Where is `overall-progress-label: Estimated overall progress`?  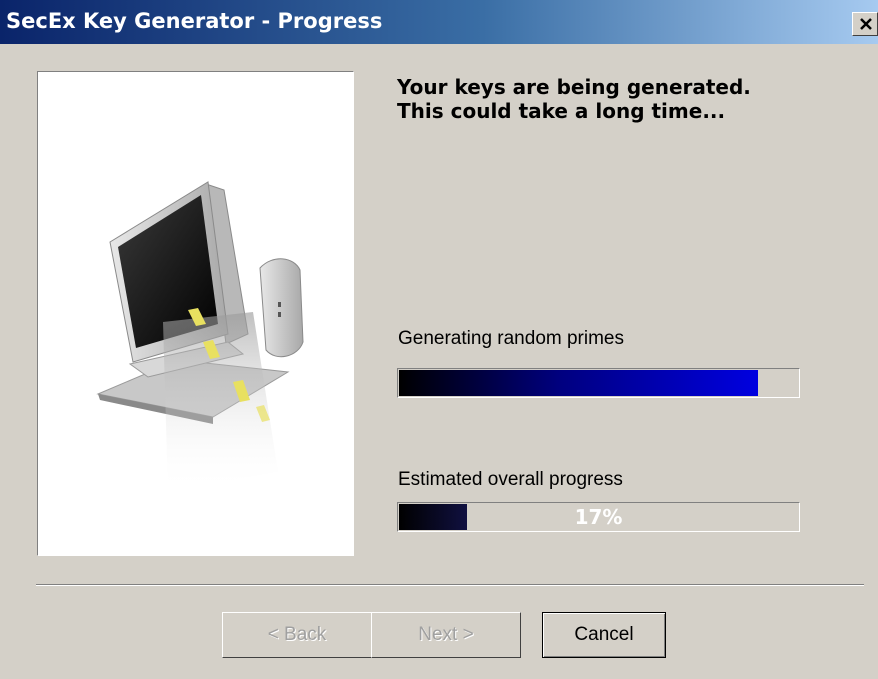
overall-progress-label: Estimated overall progress is located at coordinates (510, 479).